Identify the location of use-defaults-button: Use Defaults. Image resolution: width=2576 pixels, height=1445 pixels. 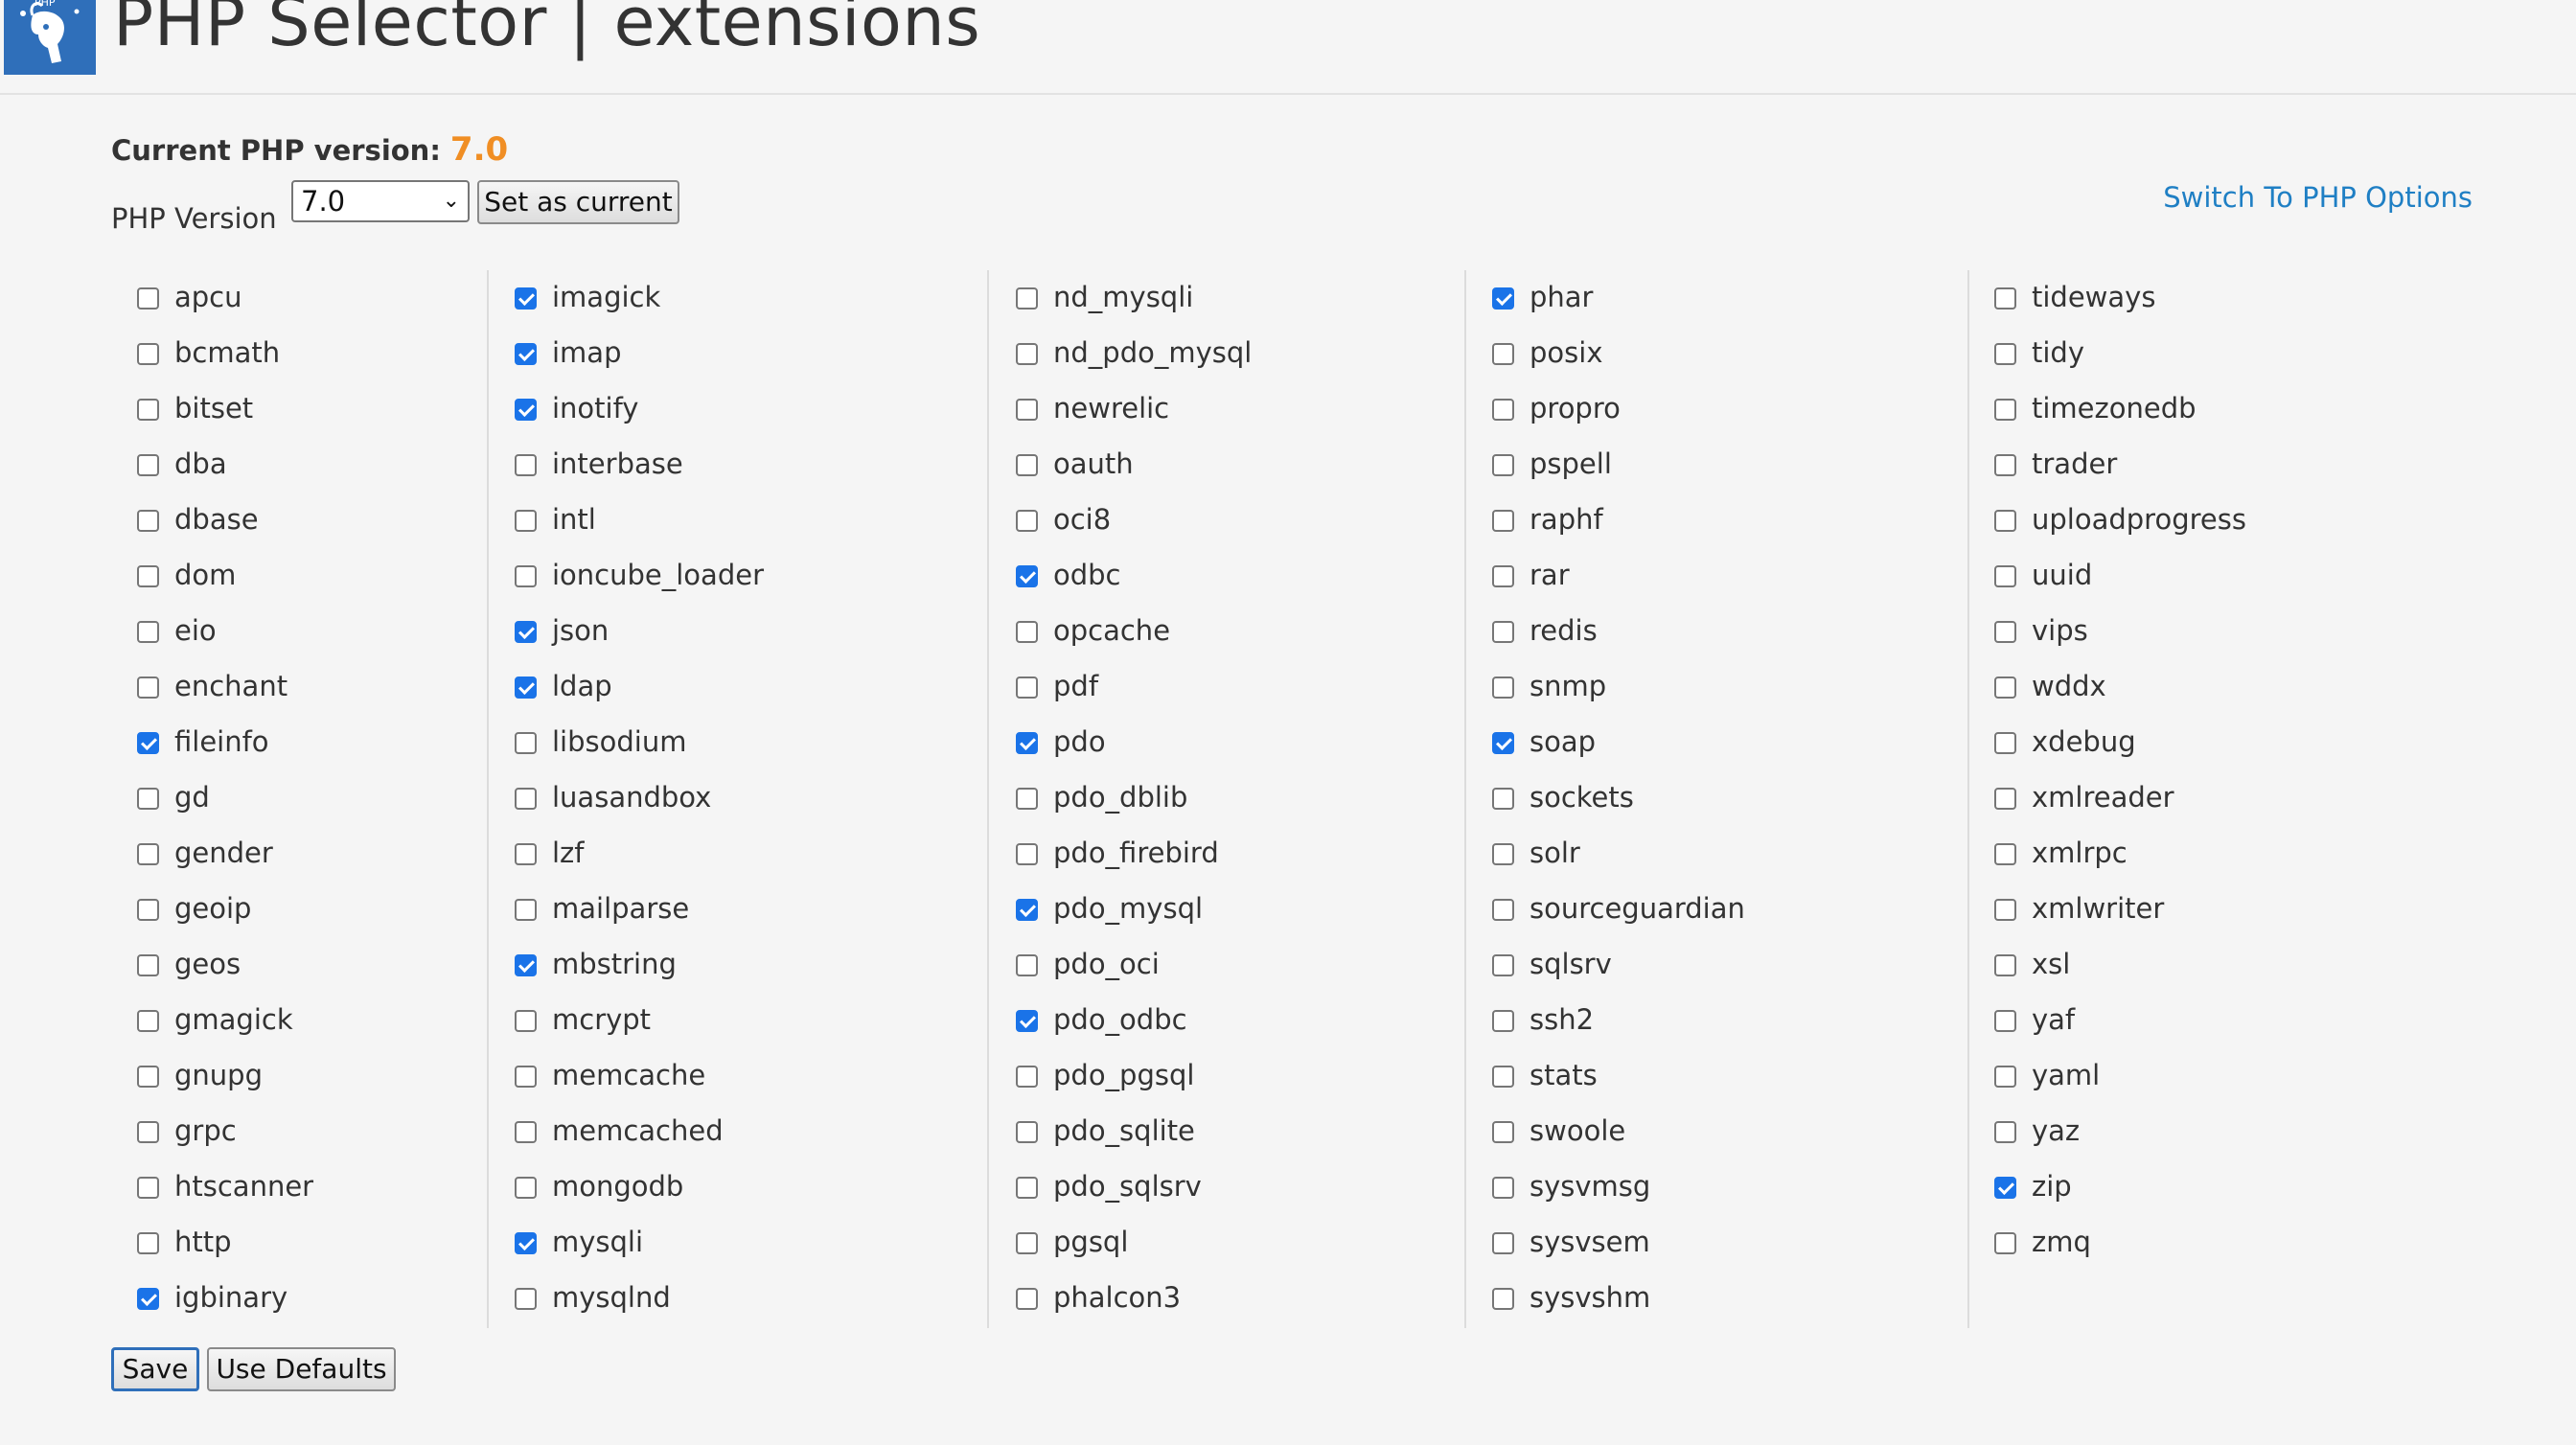
(301, 1369).